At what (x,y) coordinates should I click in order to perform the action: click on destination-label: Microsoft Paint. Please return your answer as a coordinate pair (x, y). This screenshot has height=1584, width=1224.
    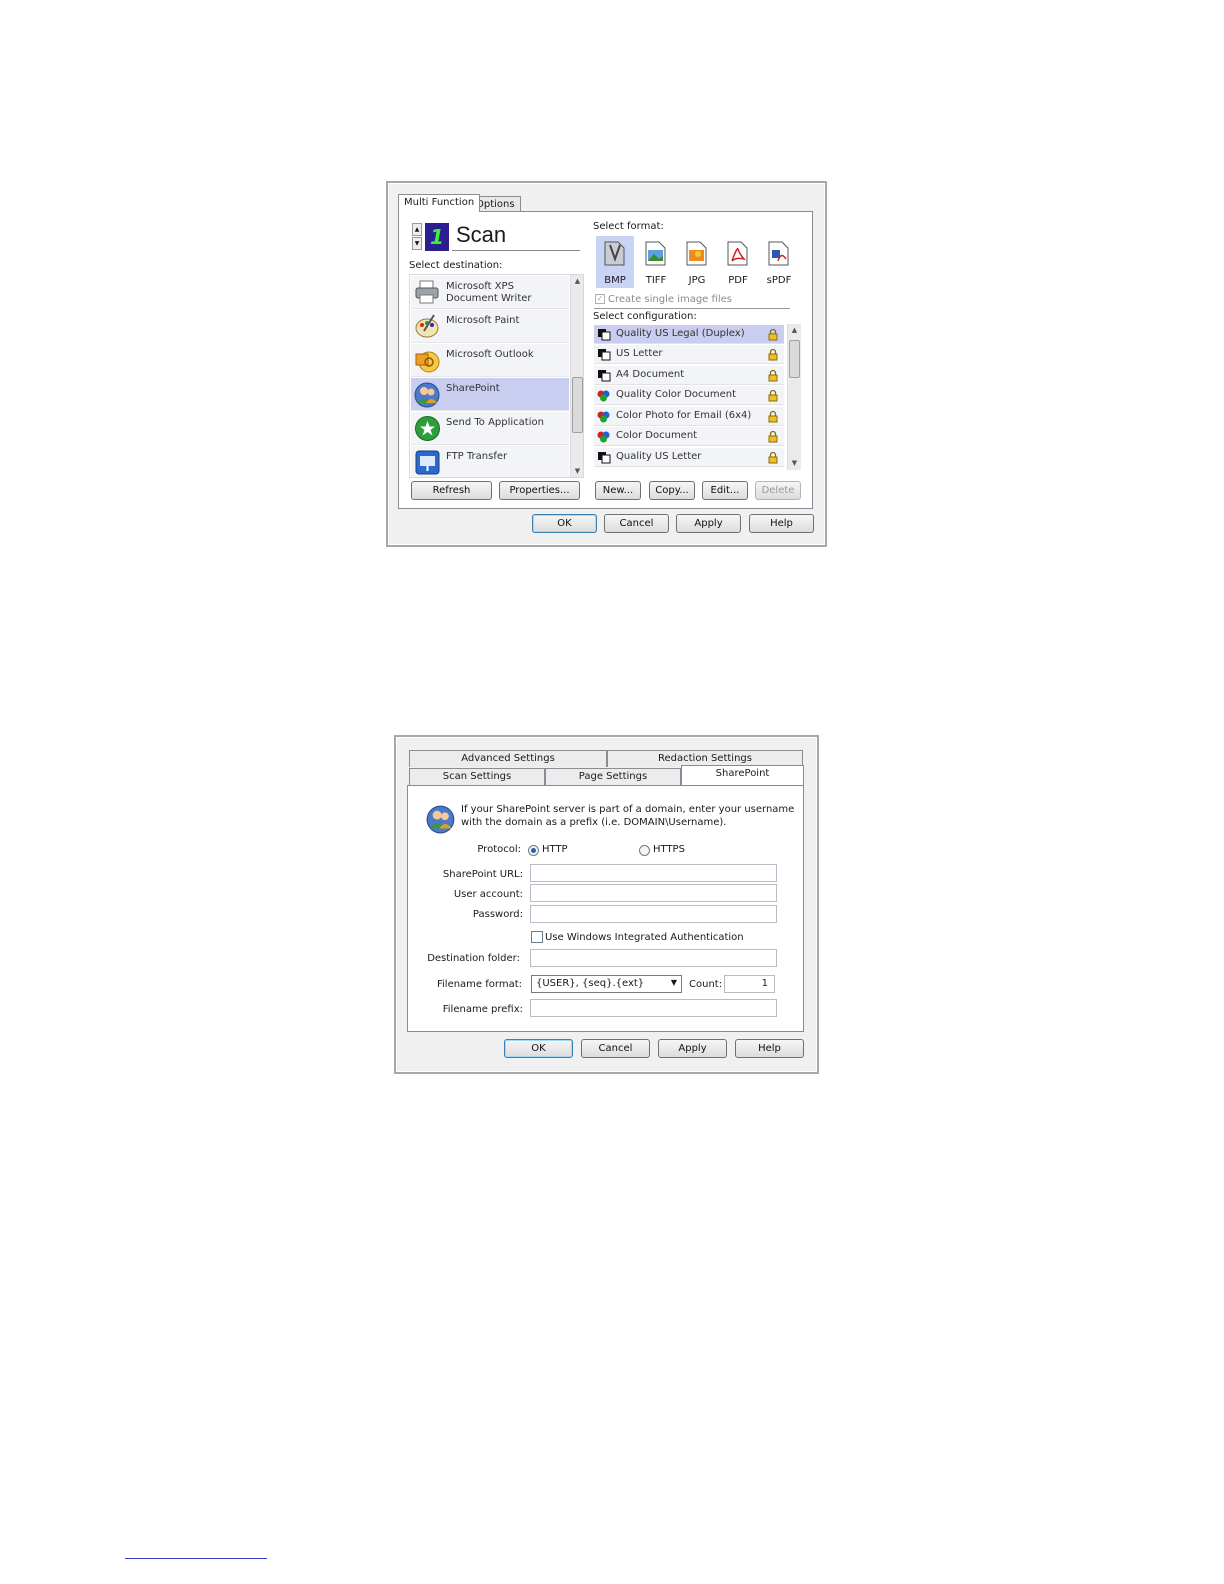
    Looking at the image, I should click on (483, 320).